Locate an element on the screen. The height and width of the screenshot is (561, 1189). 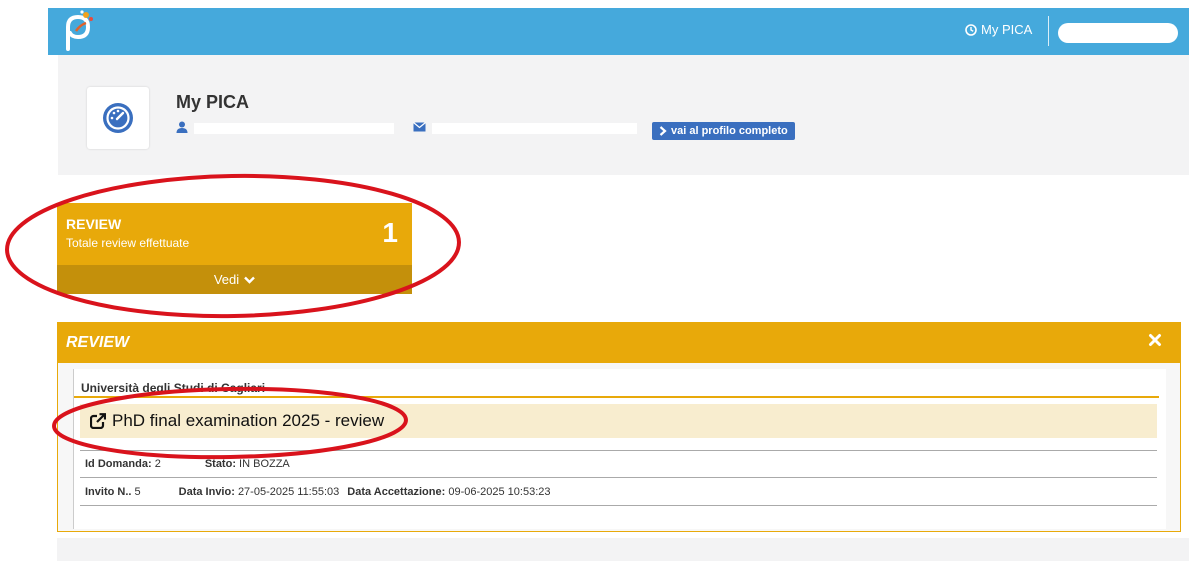
call-link: PhD final examination 2025 - review is located at coordinates (618, 421).